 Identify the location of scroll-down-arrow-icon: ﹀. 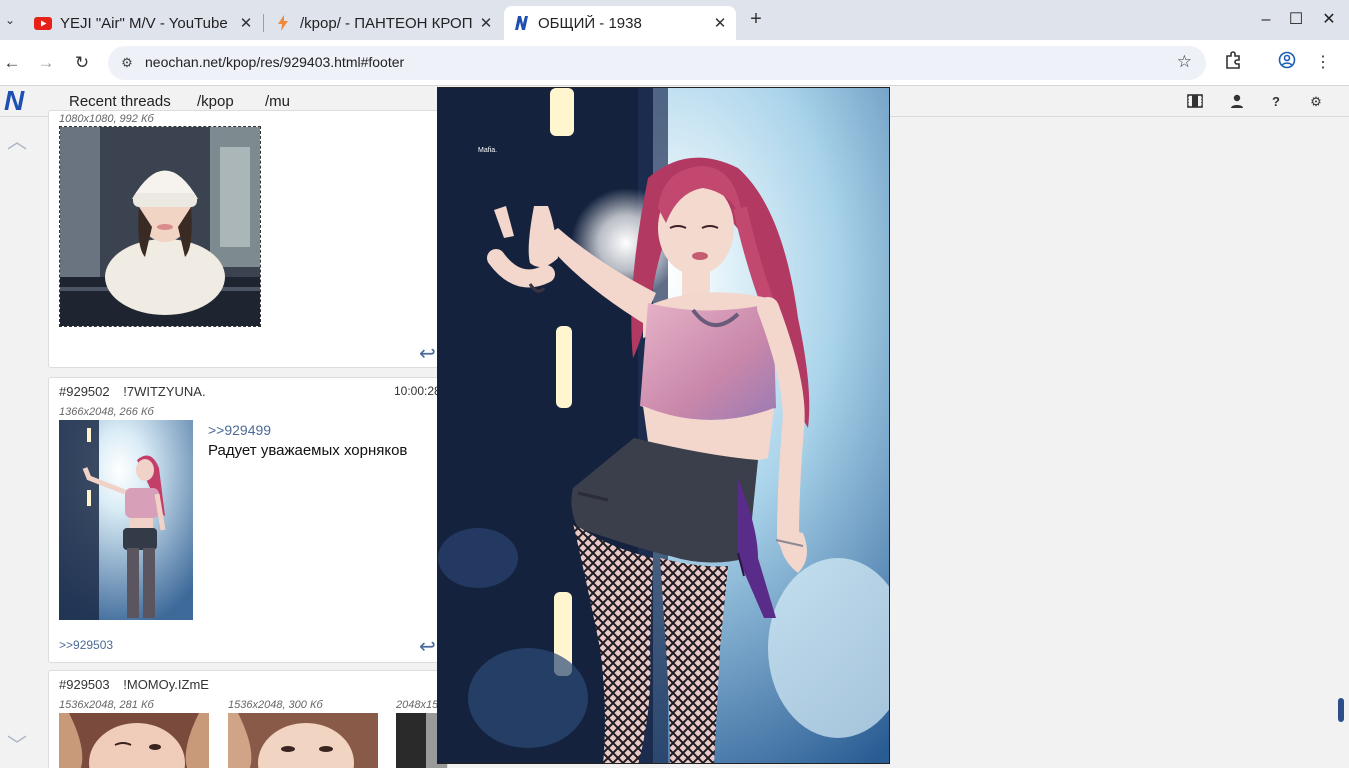
(17, 746).